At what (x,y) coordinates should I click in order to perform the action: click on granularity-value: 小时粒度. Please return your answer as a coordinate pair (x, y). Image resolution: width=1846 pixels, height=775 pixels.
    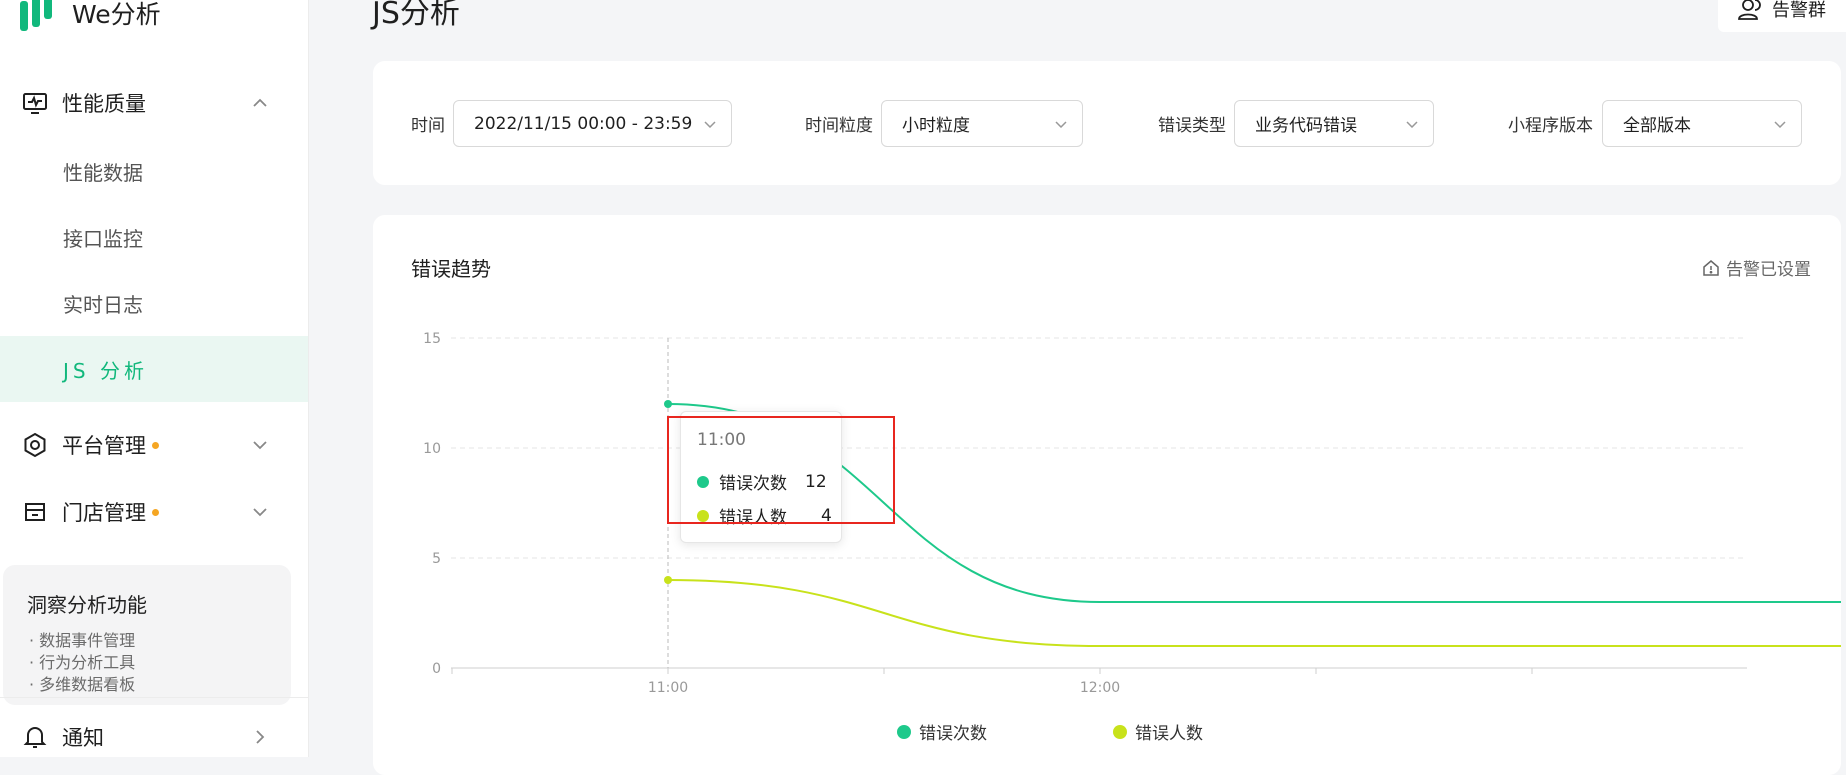
    Looking at the image, I should click on (936, 126).